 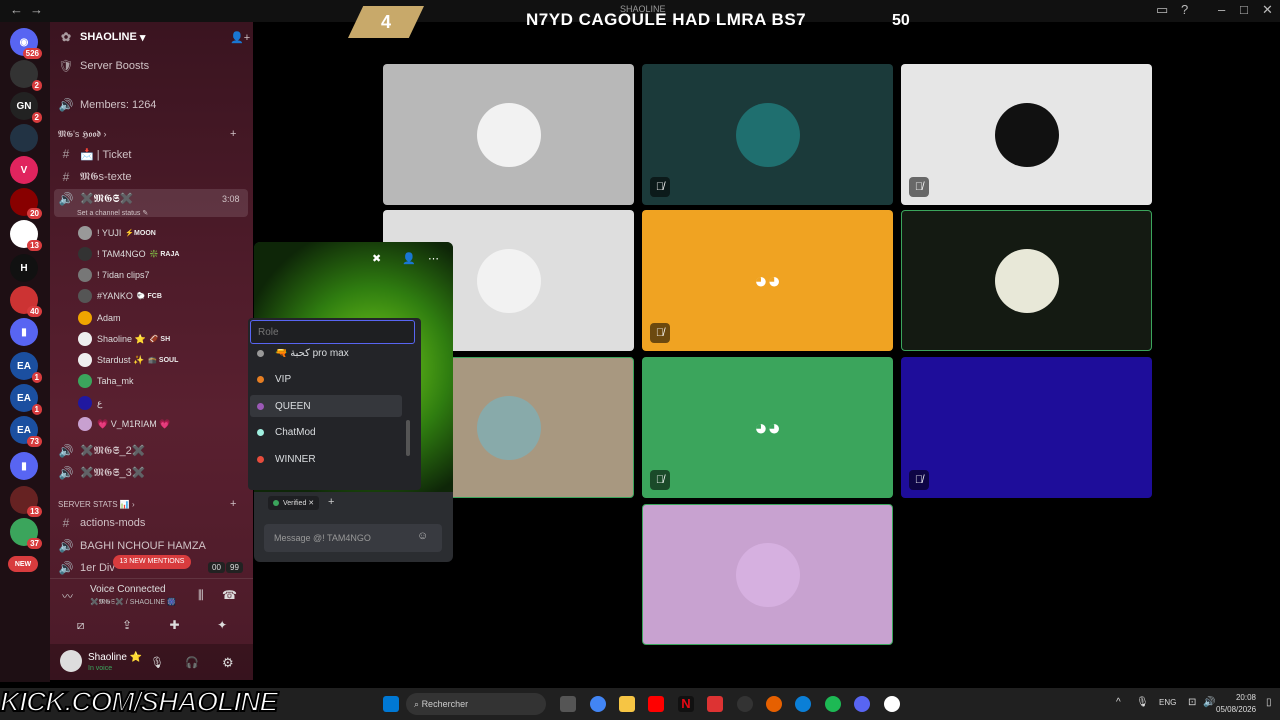 What do you see at coordinates (95, 177) in the screenshot?
I see `channel-texte: # 𝕸𝕲s-texte` at bounding box center [95, 177].